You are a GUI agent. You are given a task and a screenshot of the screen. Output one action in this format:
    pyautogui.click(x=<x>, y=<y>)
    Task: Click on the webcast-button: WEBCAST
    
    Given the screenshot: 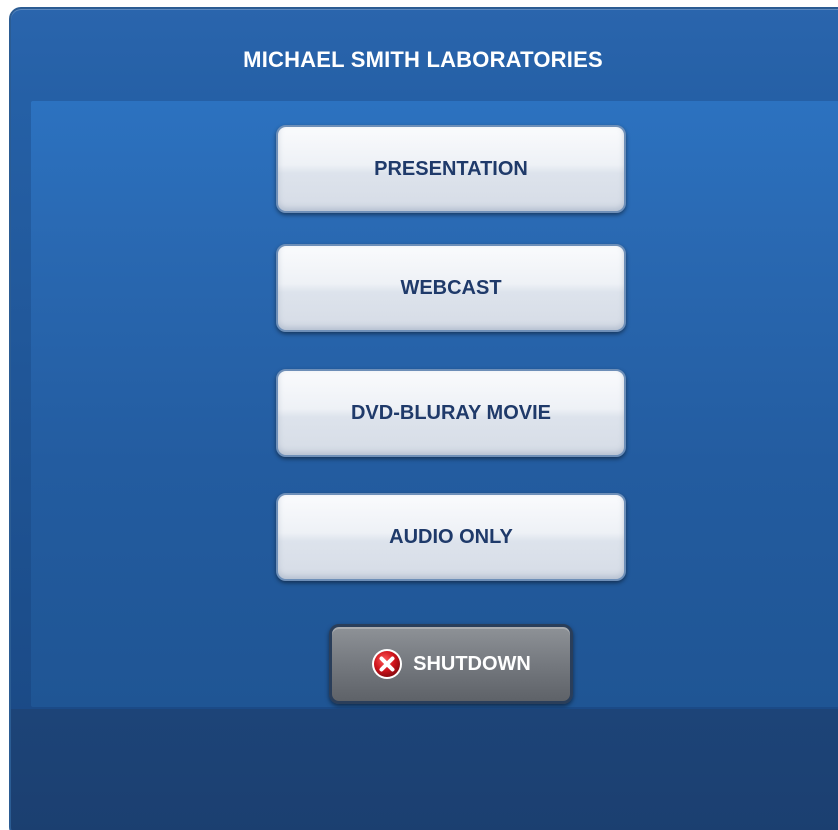 What is the action you would take?
    pyautogui.click(x=451, y=288)
    